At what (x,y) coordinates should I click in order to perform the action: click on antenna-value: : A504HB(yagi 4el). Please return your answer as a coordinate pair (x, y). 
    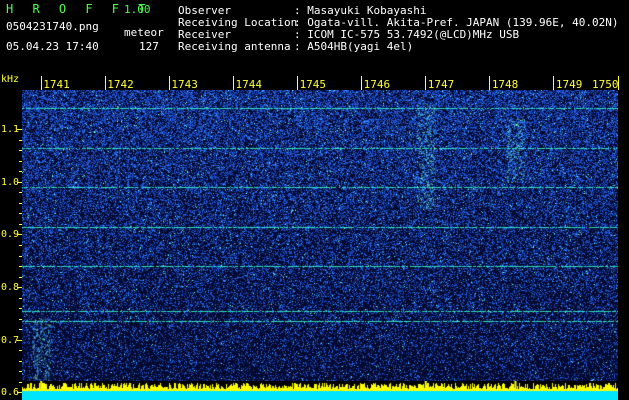
    Looking at the image, I should click on (354, 46).